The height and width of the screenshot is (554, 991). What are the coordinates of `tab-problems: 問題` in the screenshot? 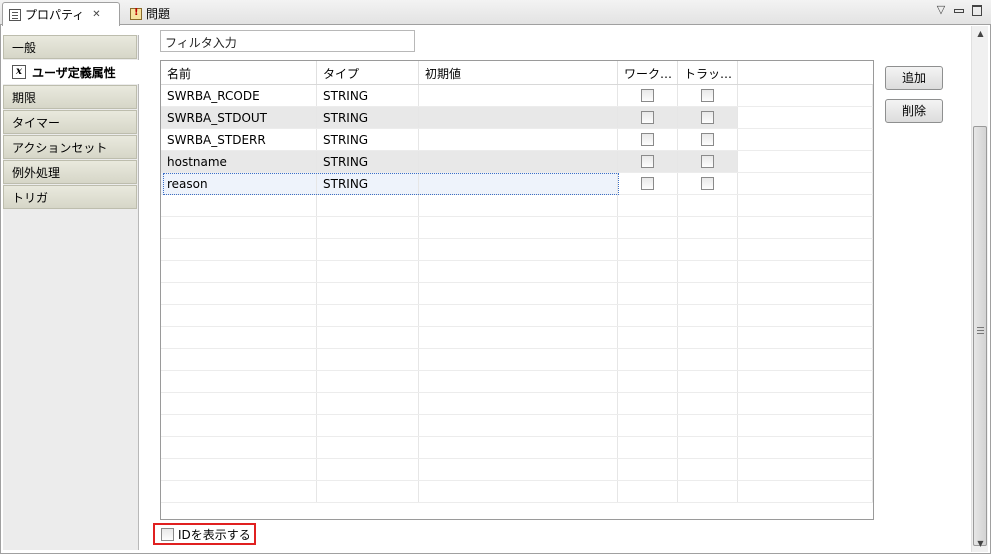 It's located at (152, 13).